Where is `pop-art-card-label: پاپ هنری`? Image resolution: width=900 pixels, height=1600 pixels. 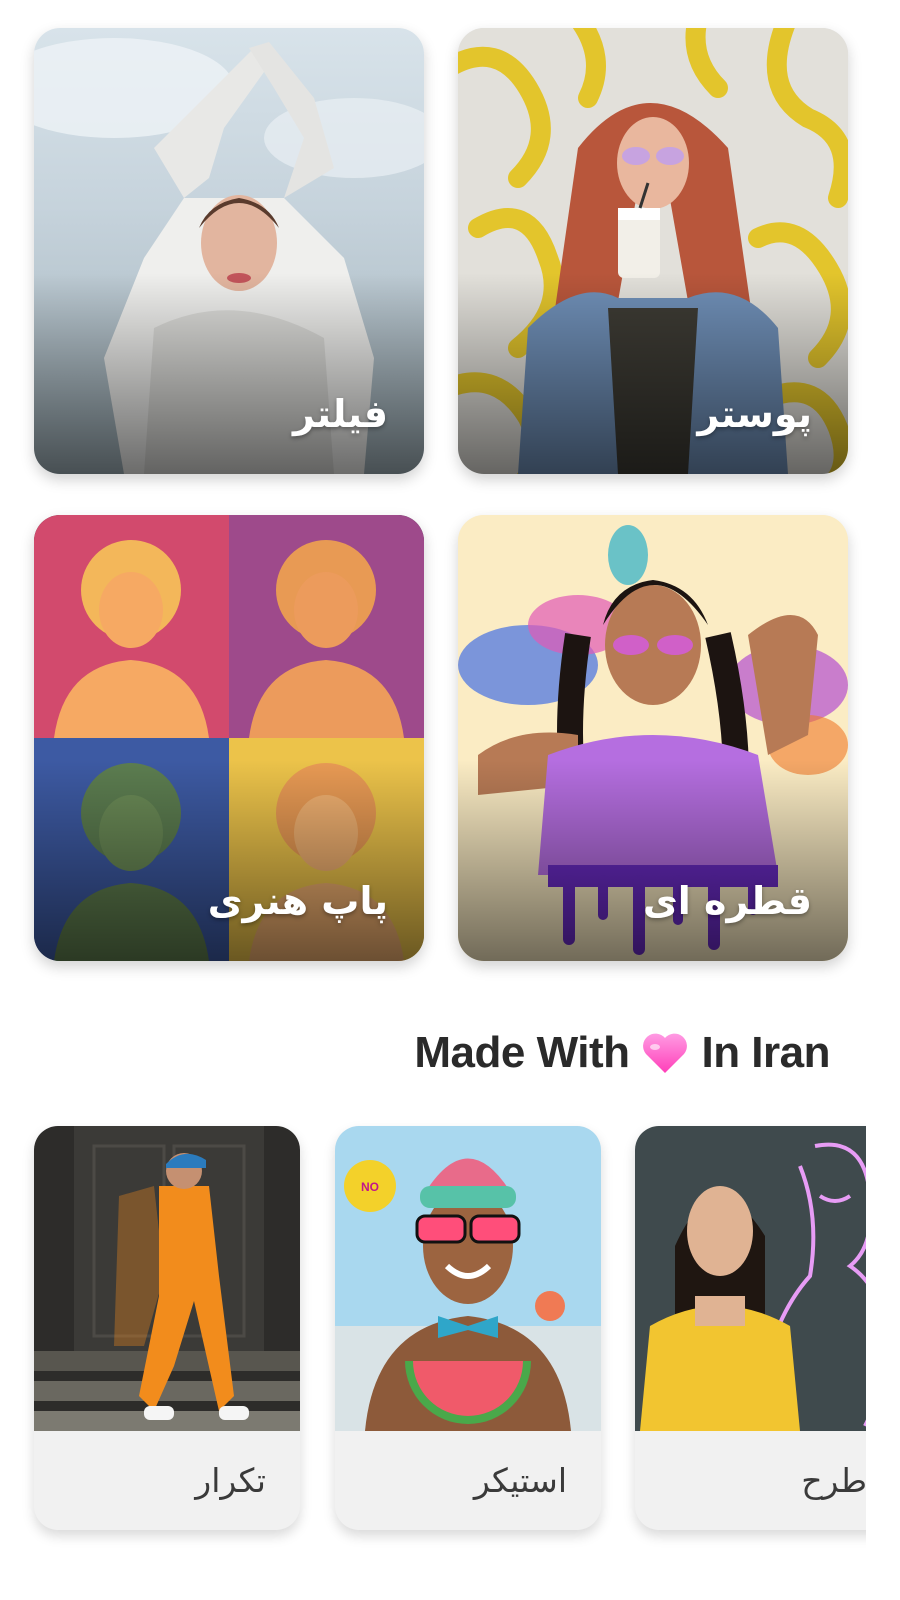
pop-art-card-label: پاپ هنری is located at coordinates (297, 901).